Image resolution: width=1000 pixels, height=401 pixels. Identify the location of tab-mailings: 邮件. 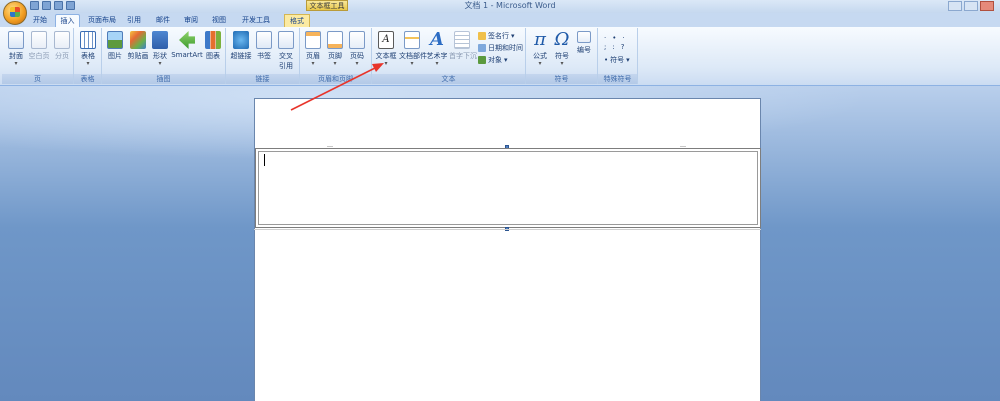
(163, 20).